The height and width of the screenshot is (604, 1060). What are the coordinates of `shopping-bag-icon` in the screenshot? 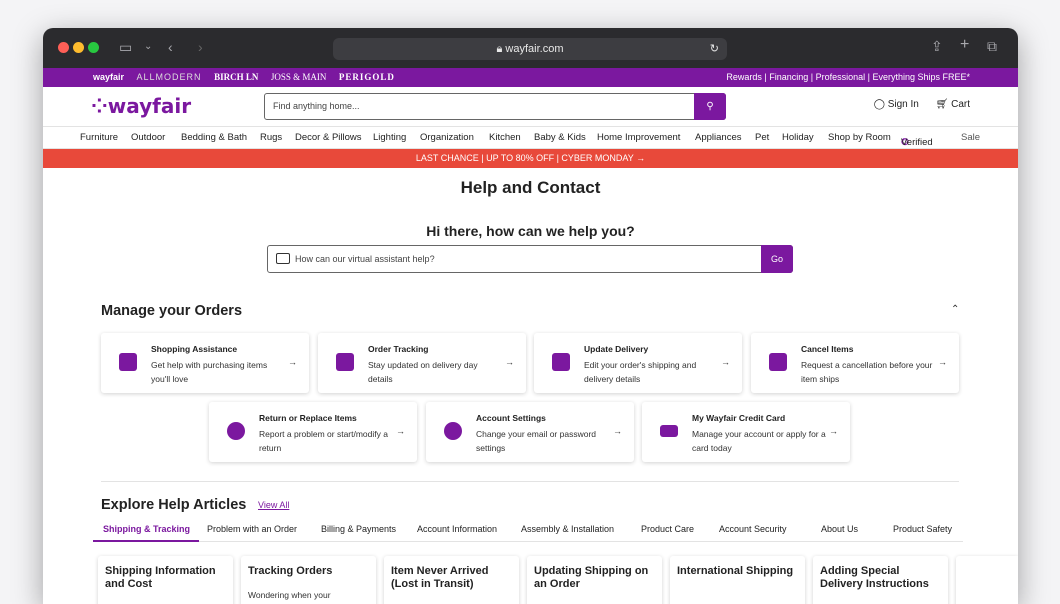 It's located at (128, 362).